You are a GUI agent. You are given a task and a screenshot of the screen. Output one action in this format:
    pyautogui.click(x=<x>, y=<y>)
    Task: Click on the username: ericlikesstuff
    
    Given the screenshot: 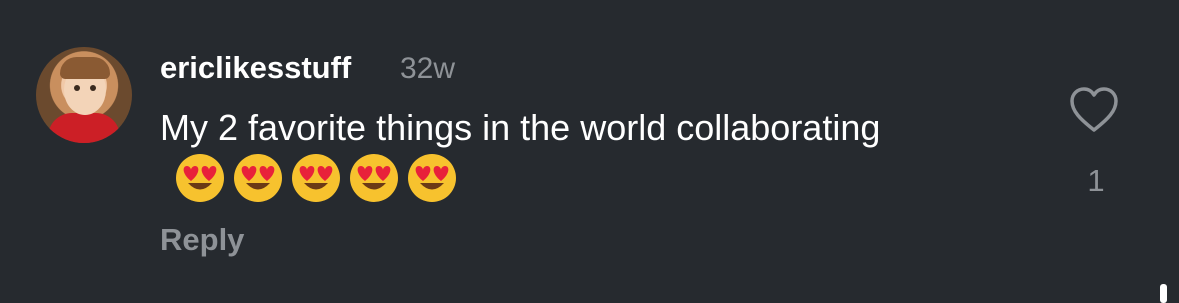 What is the action you would take?
    pyautogui.click(x=255, y=68)
    